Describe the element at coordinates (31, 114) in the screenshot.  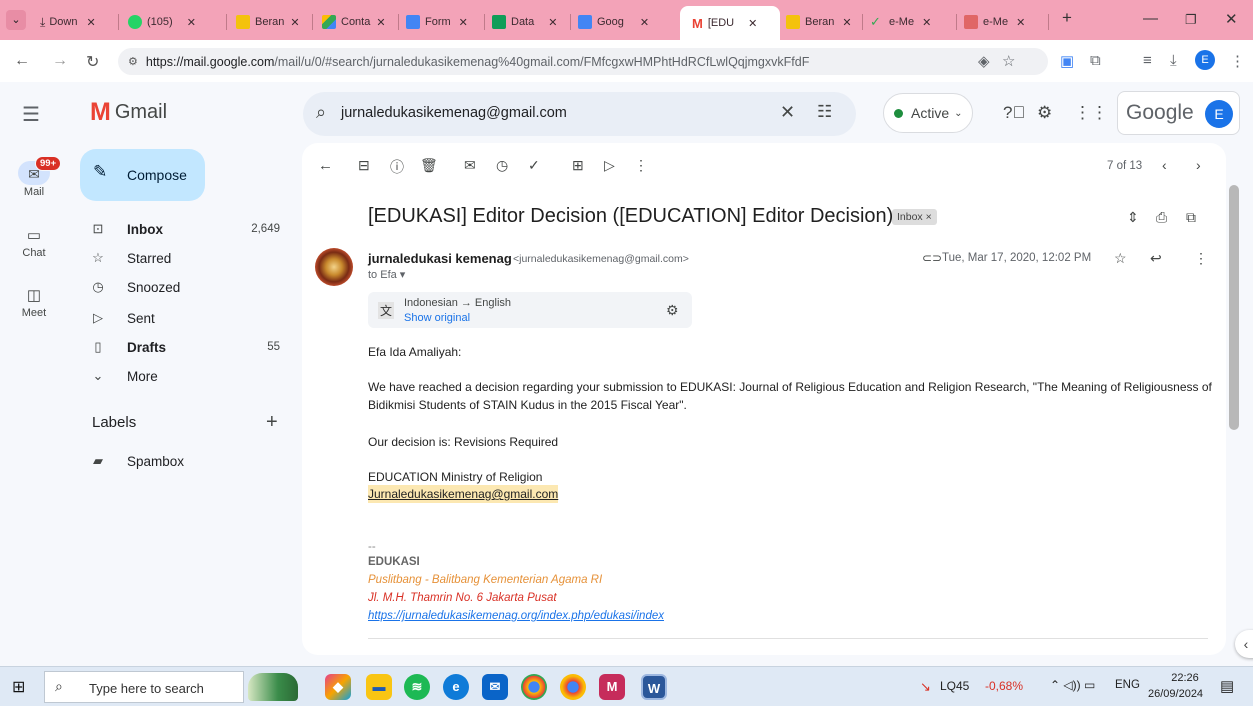
I see `main-menu-icon: ☰` at that location.